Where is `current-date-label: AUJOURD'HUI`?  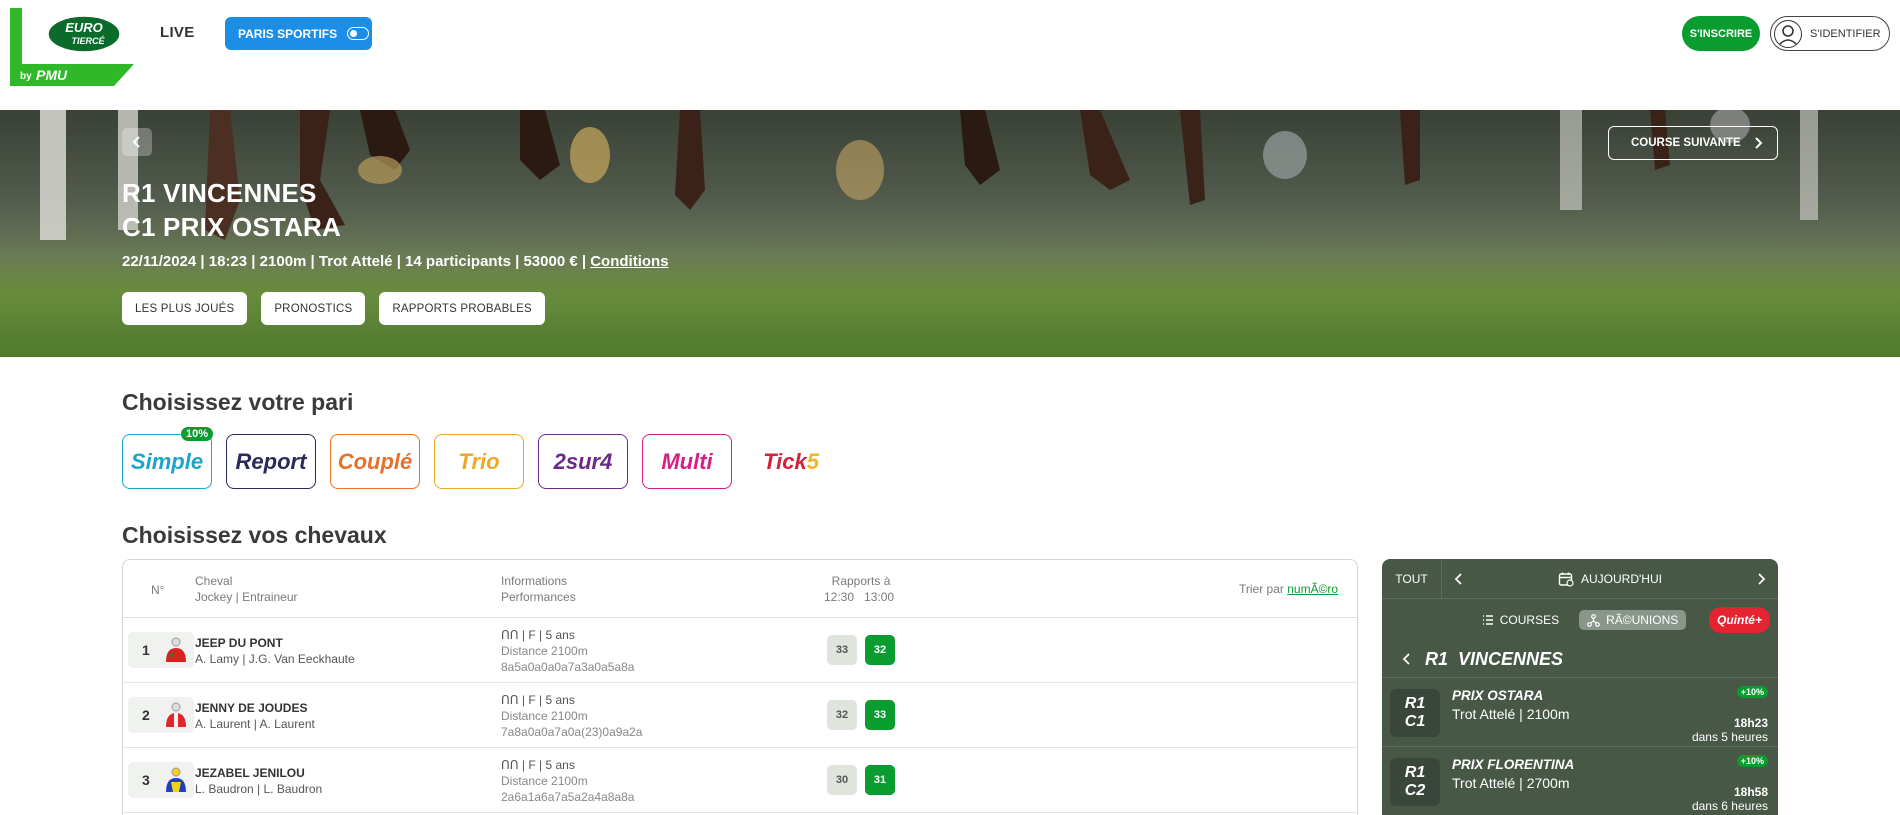 current-date-label: AUJOURD'HUI is located at coordinates (1621, 578).